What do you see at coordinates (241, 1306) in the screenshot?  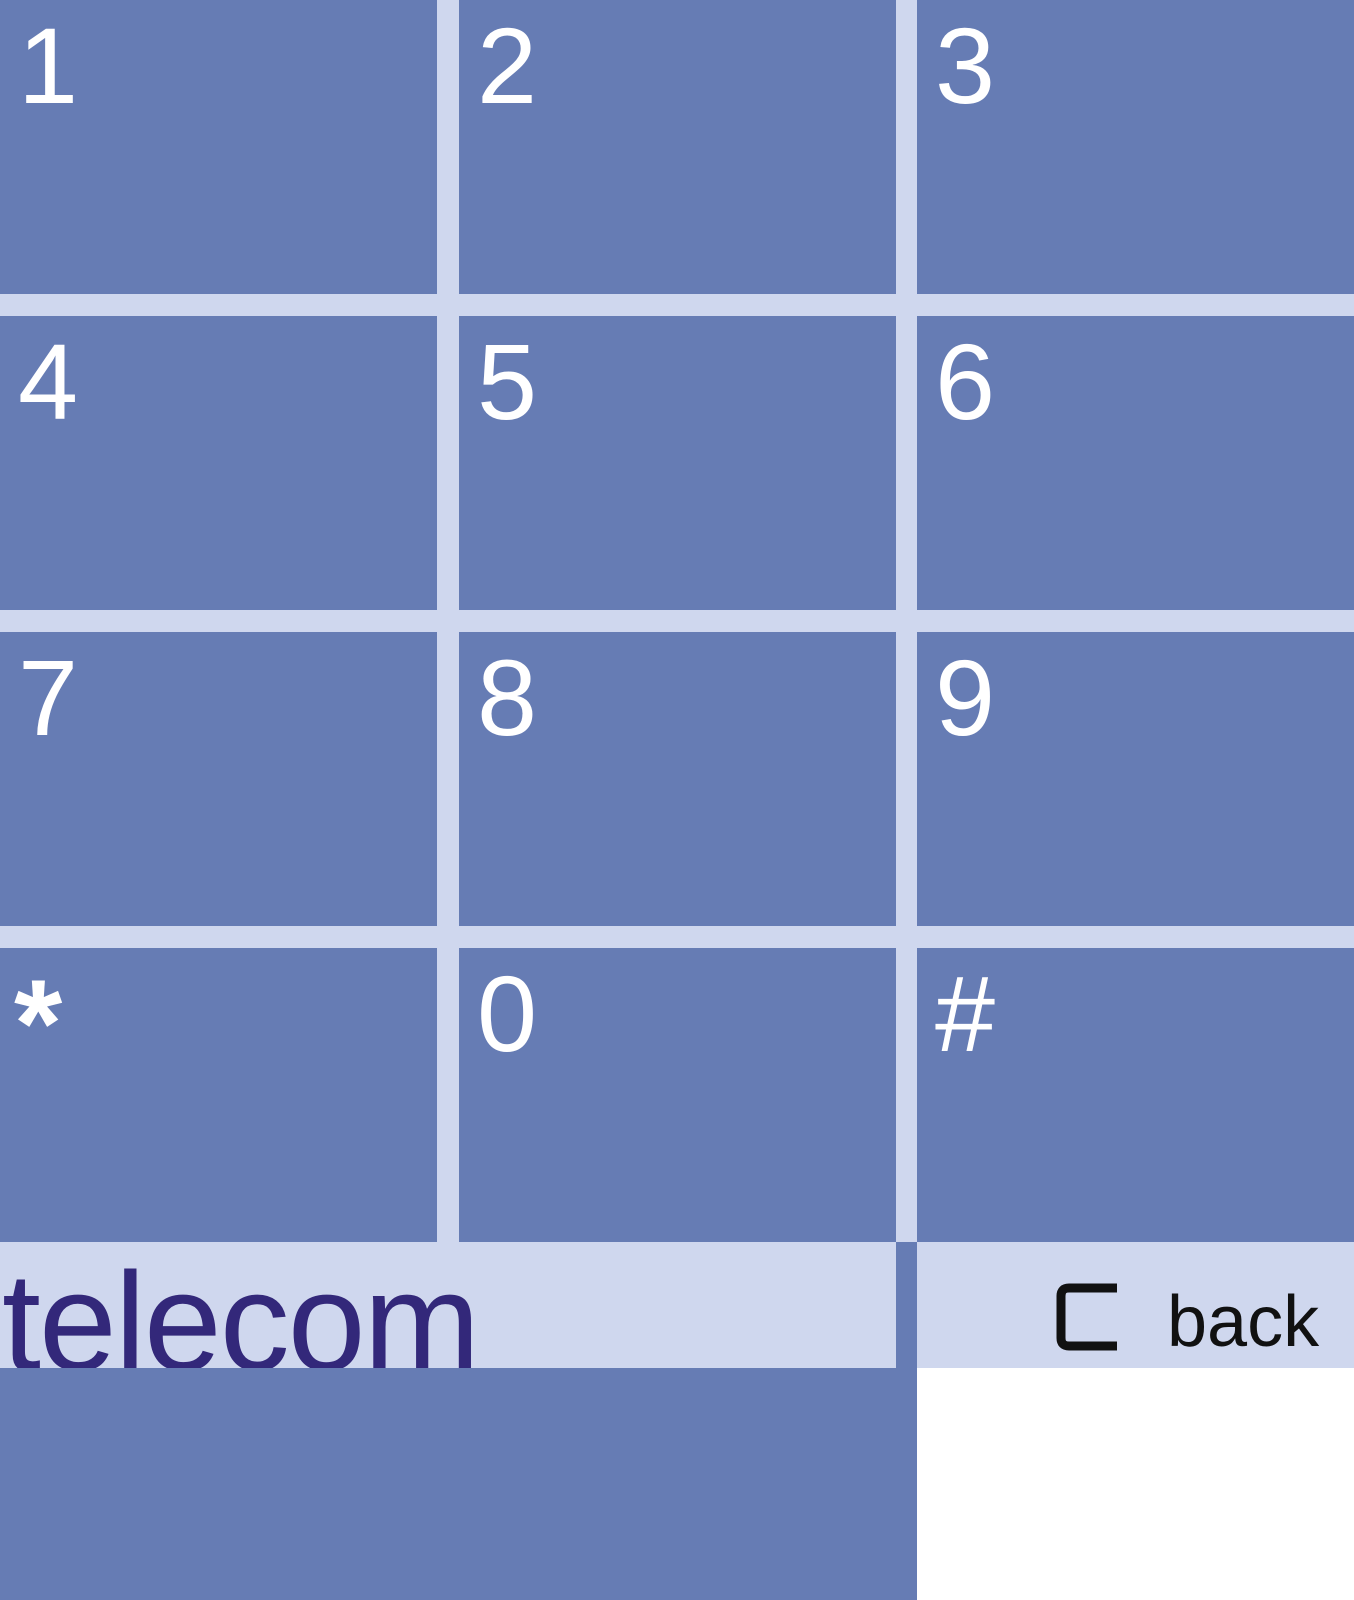 I see `brand-logo-text: telecom` at bounding box center [241, 1306].